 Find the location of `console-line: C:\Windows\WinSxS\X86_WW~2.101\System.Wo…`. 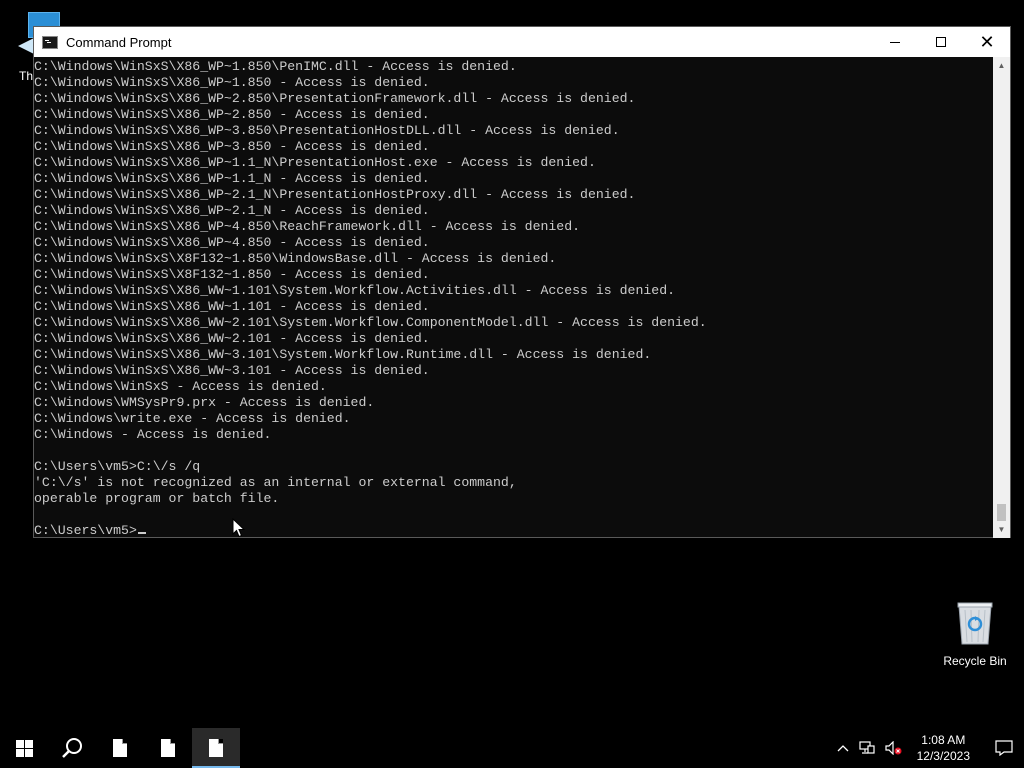

console-line: C:\Windows\WinSxS\X86_WW~2.101\System.Wo… is located at coordinates (370, 322).